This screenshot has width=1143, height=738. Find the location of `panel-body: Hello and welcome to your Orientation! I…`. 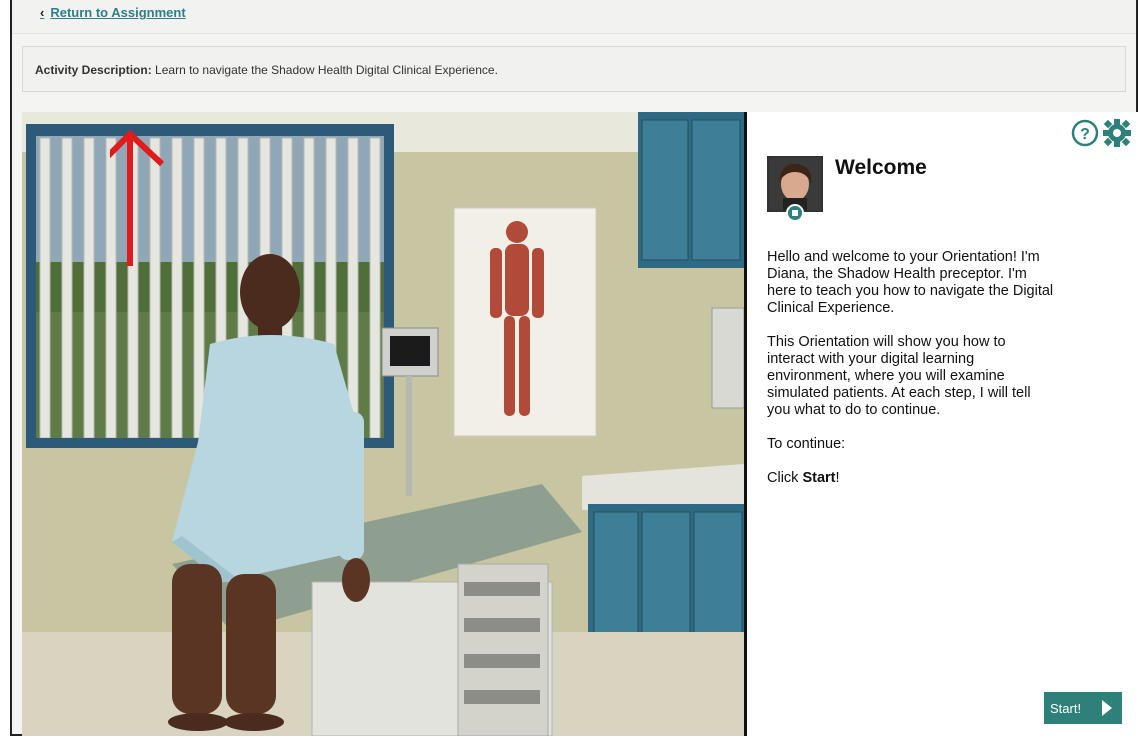

panel-body: Hello and welcome to your Orientation! I… is located at coordinates (912, 376).